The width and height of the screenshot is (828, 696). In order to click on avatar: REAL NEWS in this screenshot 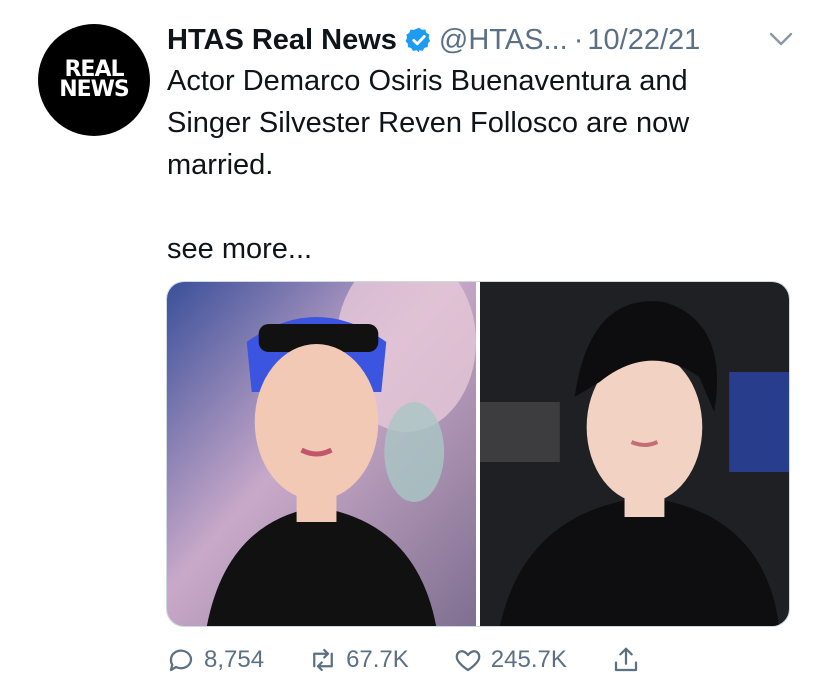, I will do `click(94, 80)`.